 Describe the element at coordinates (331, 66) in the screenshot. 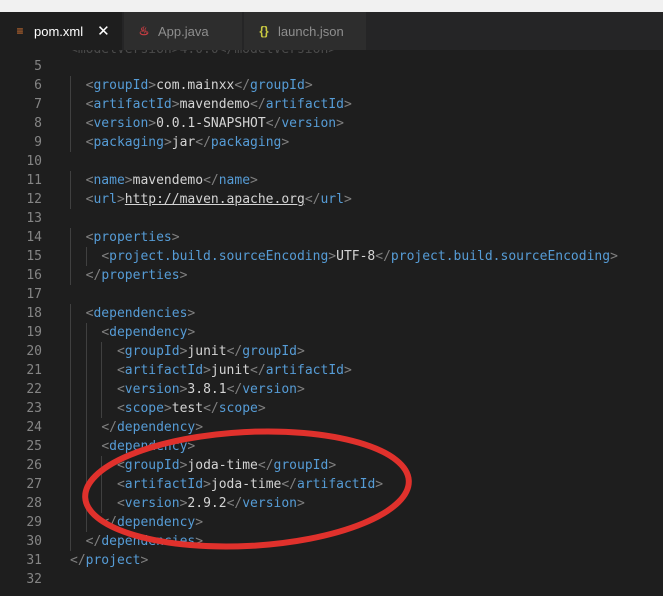

I see `code-line: 5` at that location.